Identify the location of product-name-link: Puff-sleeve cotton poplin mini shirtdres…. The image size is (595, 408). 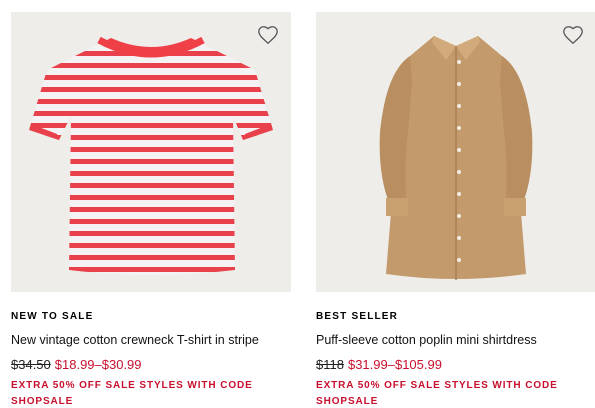
(455, 340).